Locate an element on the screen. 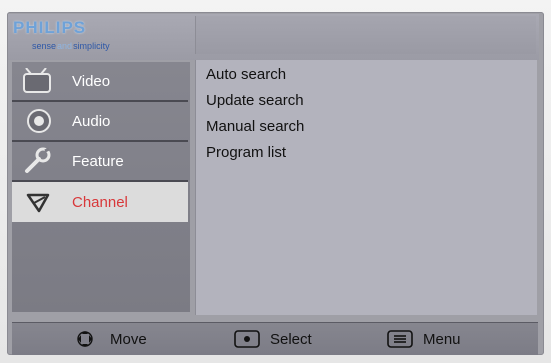  hint-select: Select is located at coordinates (273, 339).